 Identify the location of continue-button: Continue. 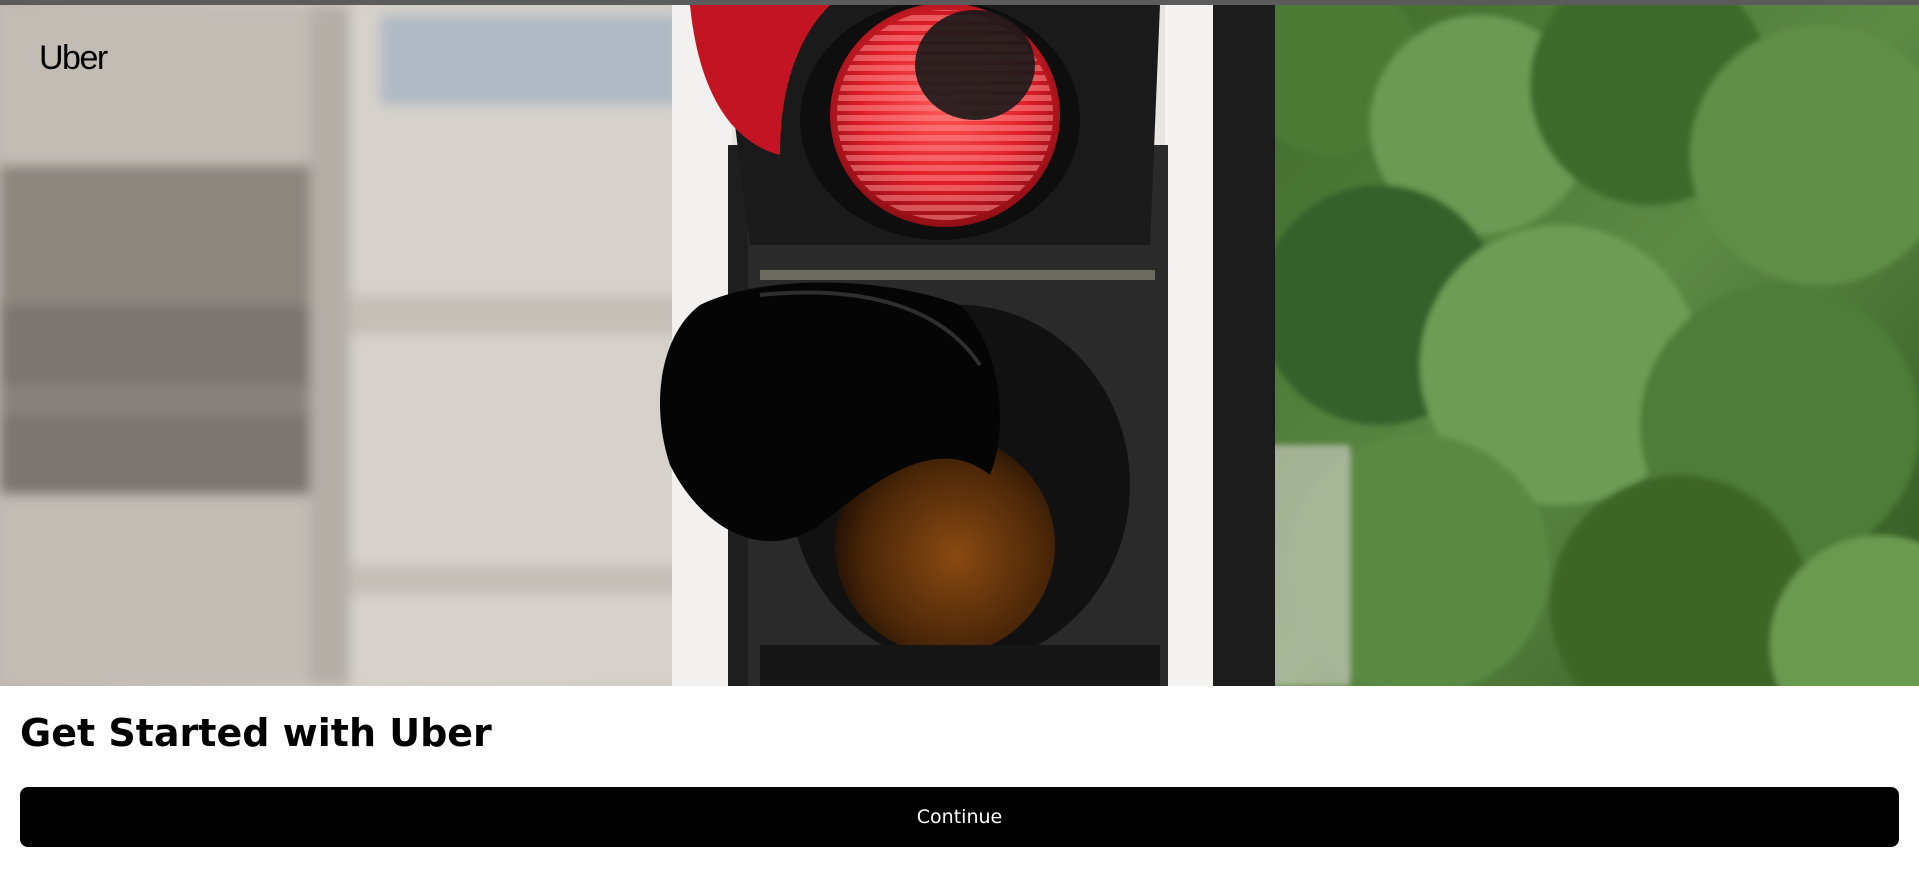
(959, 817).